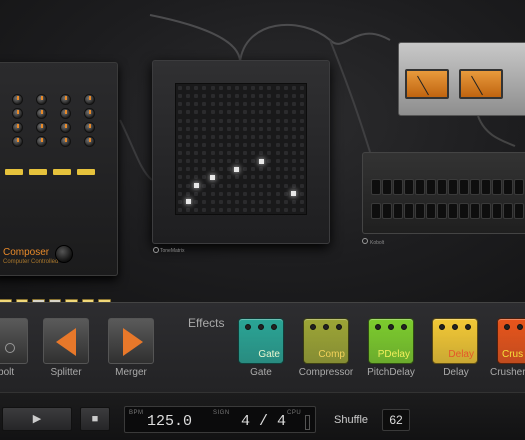 The height and width of the screenshot is (440, 525). Describe the element at coordinates (396, 420) in the screenshot. I see `shuffle-value: 62` at that location.